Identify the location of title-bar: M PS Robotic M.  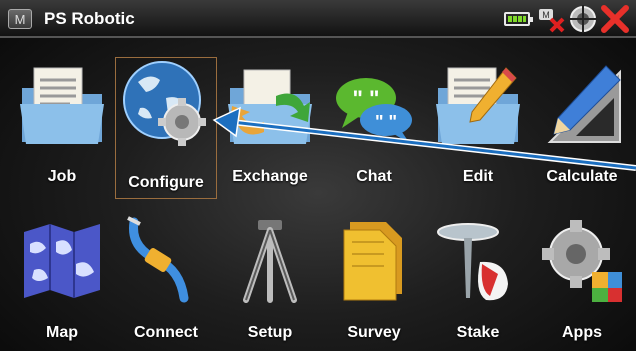
(318, 19).